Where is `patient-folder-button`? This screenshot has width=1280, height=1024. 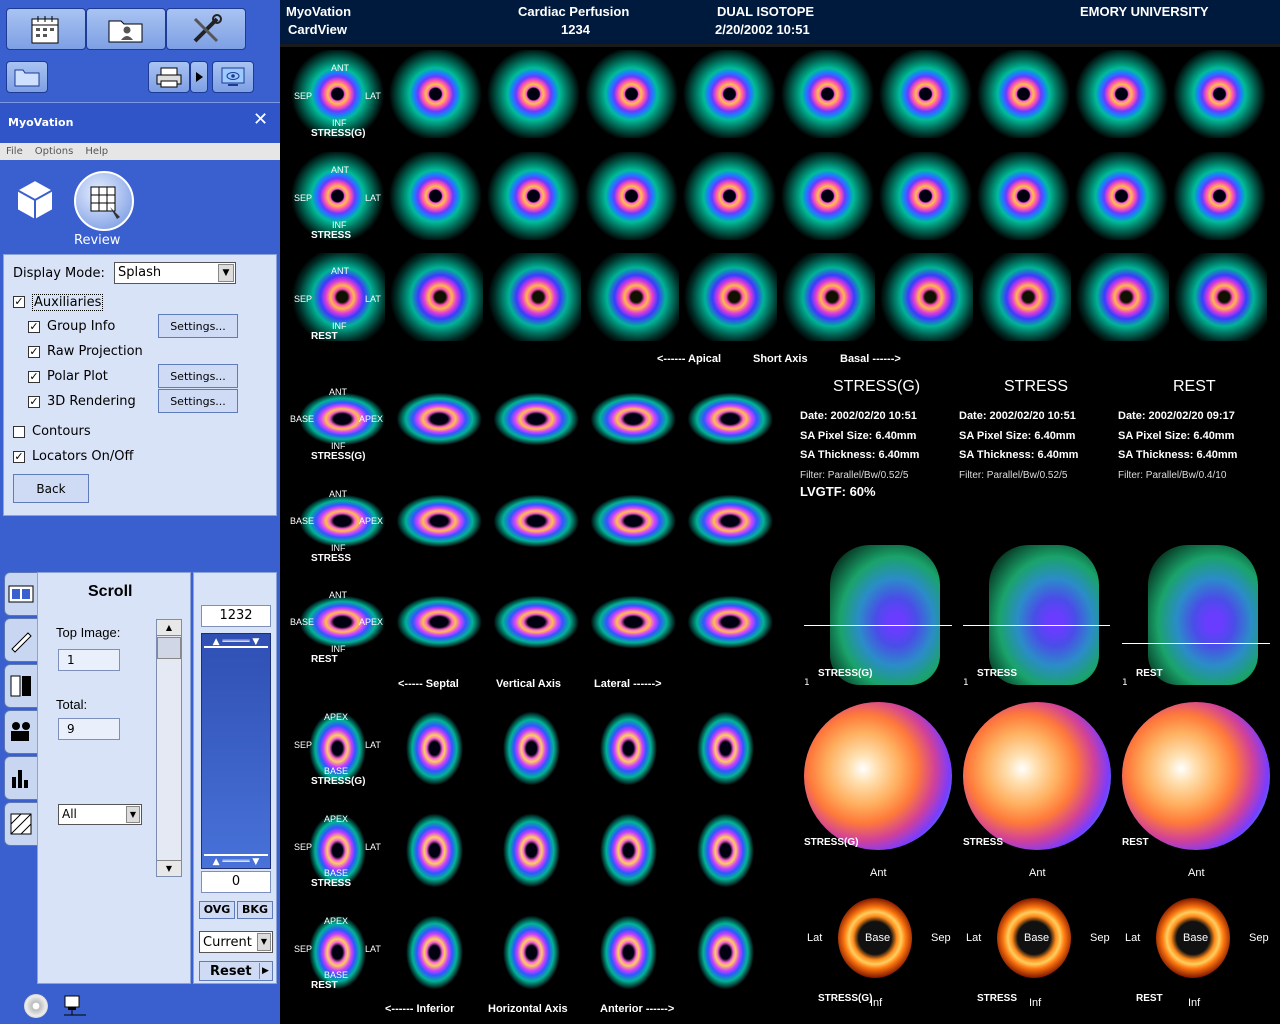
patient-folder-button is located at coordinates (126, 29).